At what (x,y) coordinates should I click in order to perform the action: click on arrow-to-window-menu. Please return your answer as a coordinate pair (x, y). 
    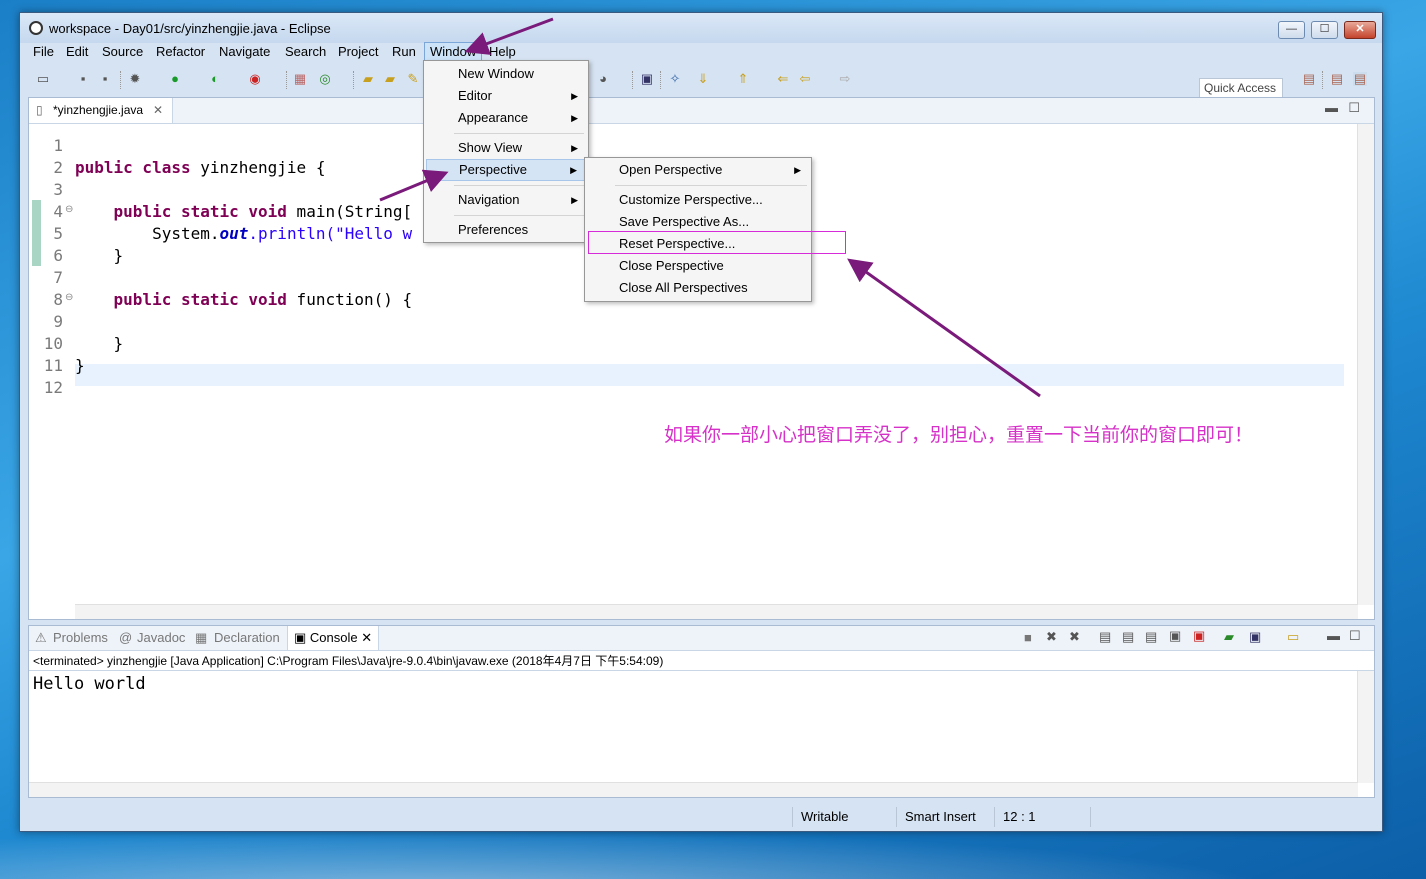
    Looking at the image, I should click on (509, 36).